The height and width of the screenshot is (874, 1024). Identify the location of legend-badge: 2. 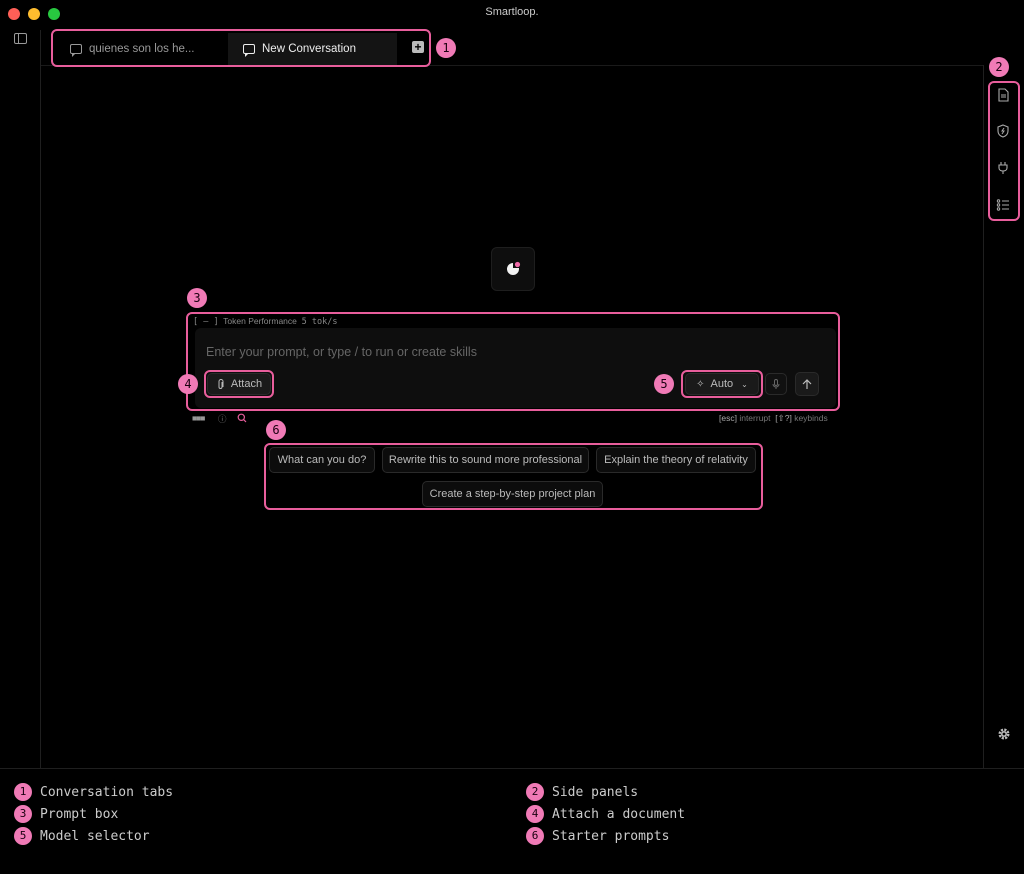
(535, 792).